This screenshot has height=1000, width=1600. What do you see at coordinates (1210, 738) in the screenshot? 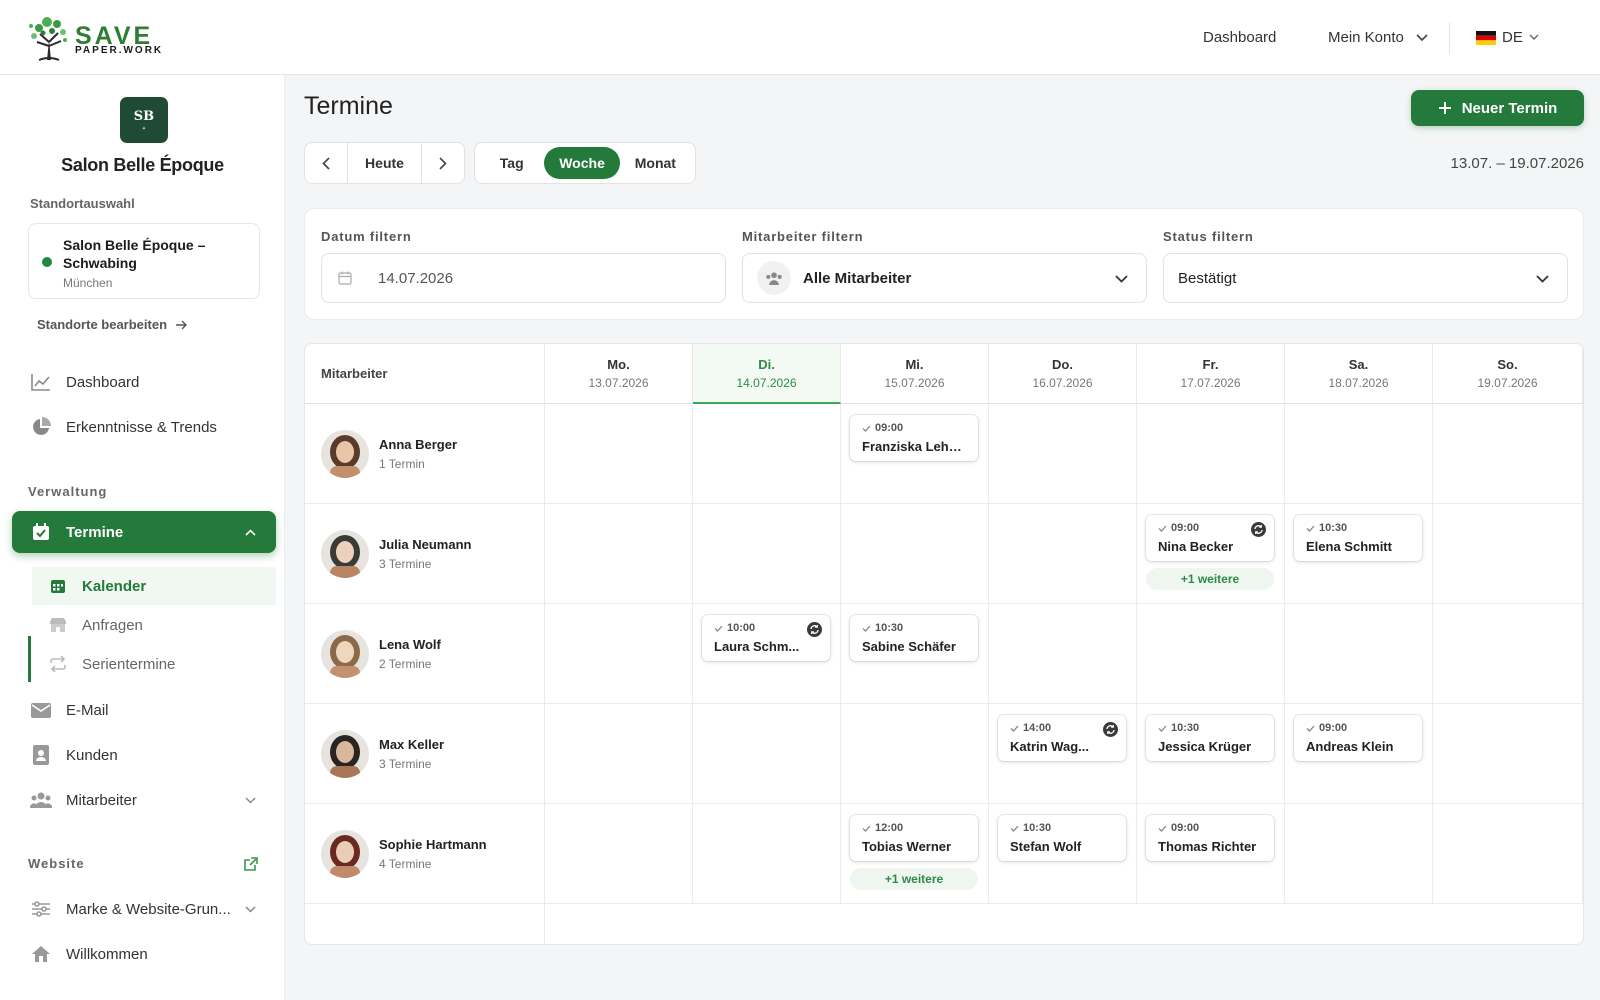
I see `appointment-card: 10:30 Jessica Krüger` at bounding box center [1210, 738].